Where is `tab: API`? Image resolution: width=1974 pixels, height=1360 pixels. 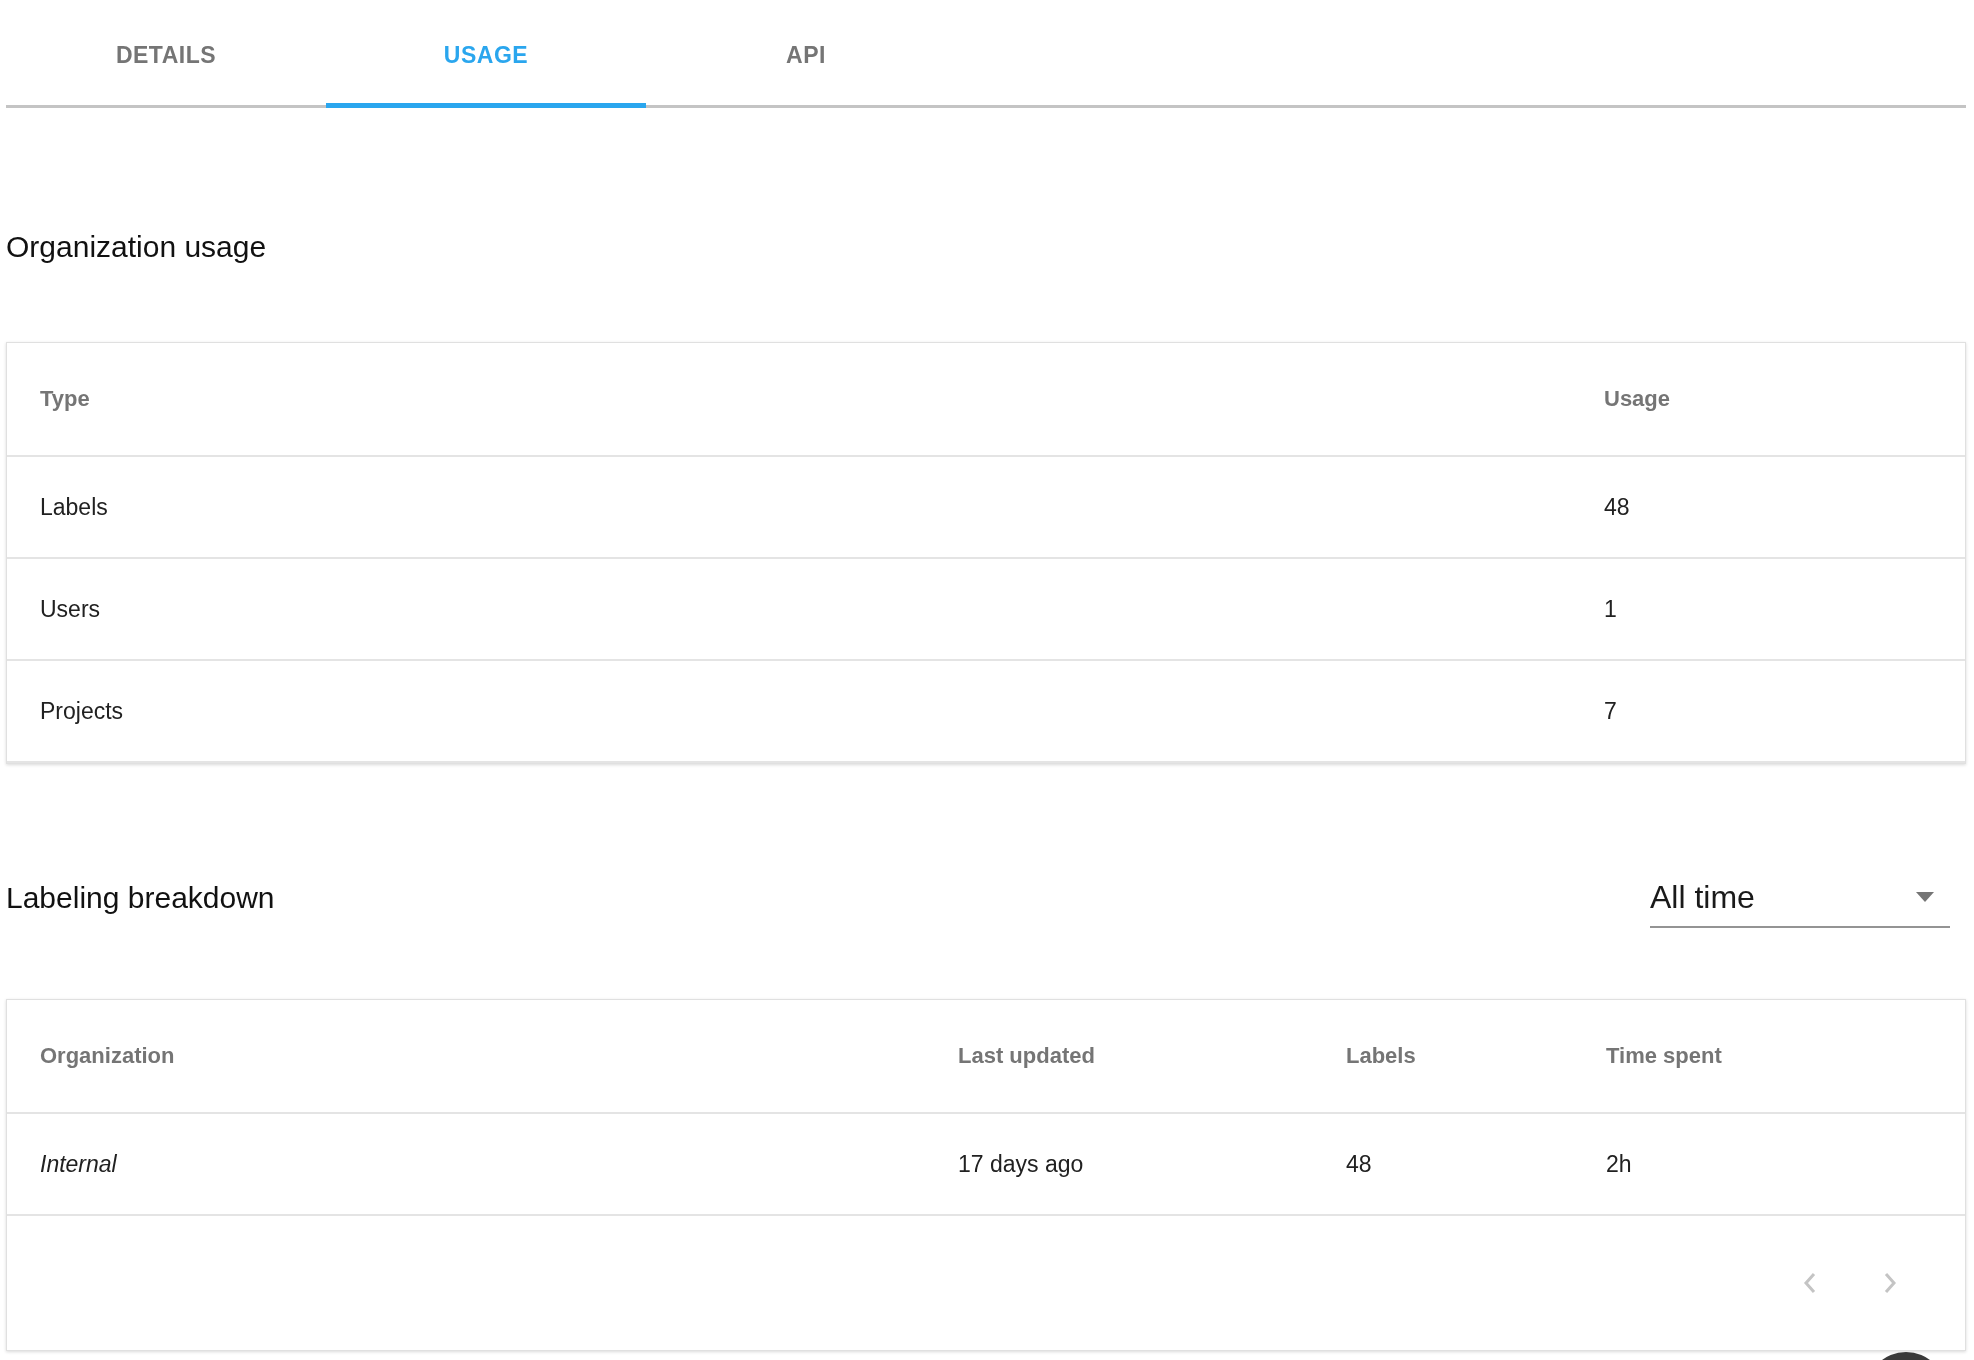
tab: API is located at coordinates (806, 54).